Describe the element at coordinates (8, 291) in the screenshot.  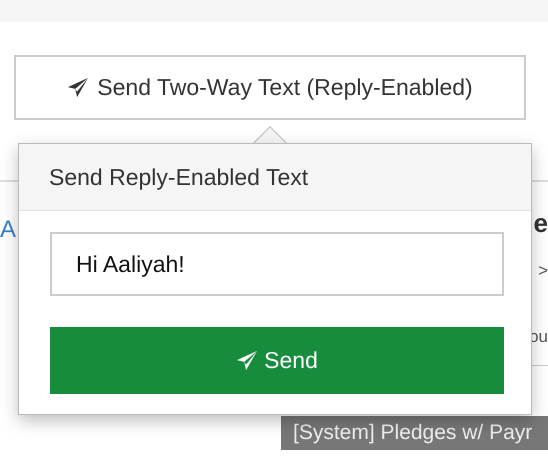
I see `link: A` at that location.